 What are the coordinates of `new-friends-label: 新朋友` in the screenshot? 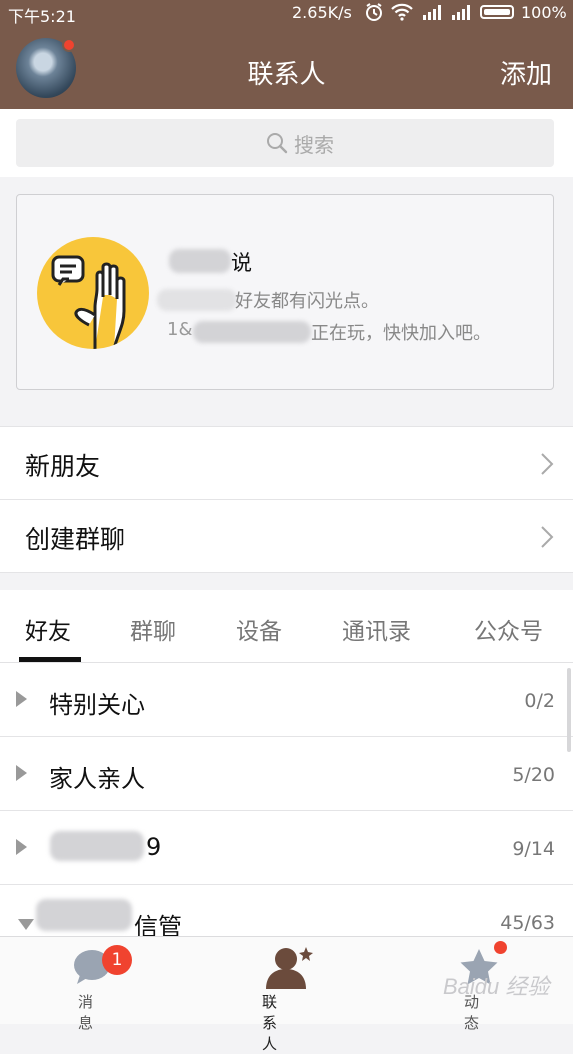 It's located at (63, 466).